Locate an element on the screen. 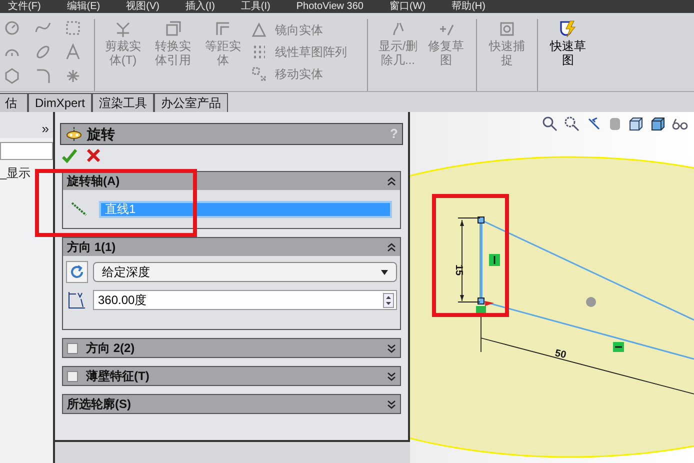 Image resolution: width=694 pixels, height=463 pixels. ok-checkmark-icon is located at coordinates (69, 156).